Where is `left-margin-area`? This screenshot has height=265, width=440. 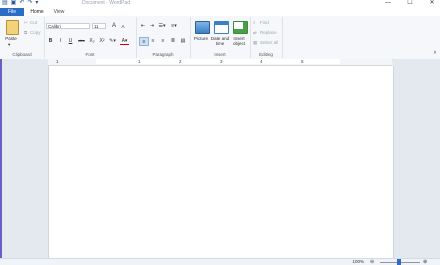
left-margin-area is located at coordinates (24, 159).